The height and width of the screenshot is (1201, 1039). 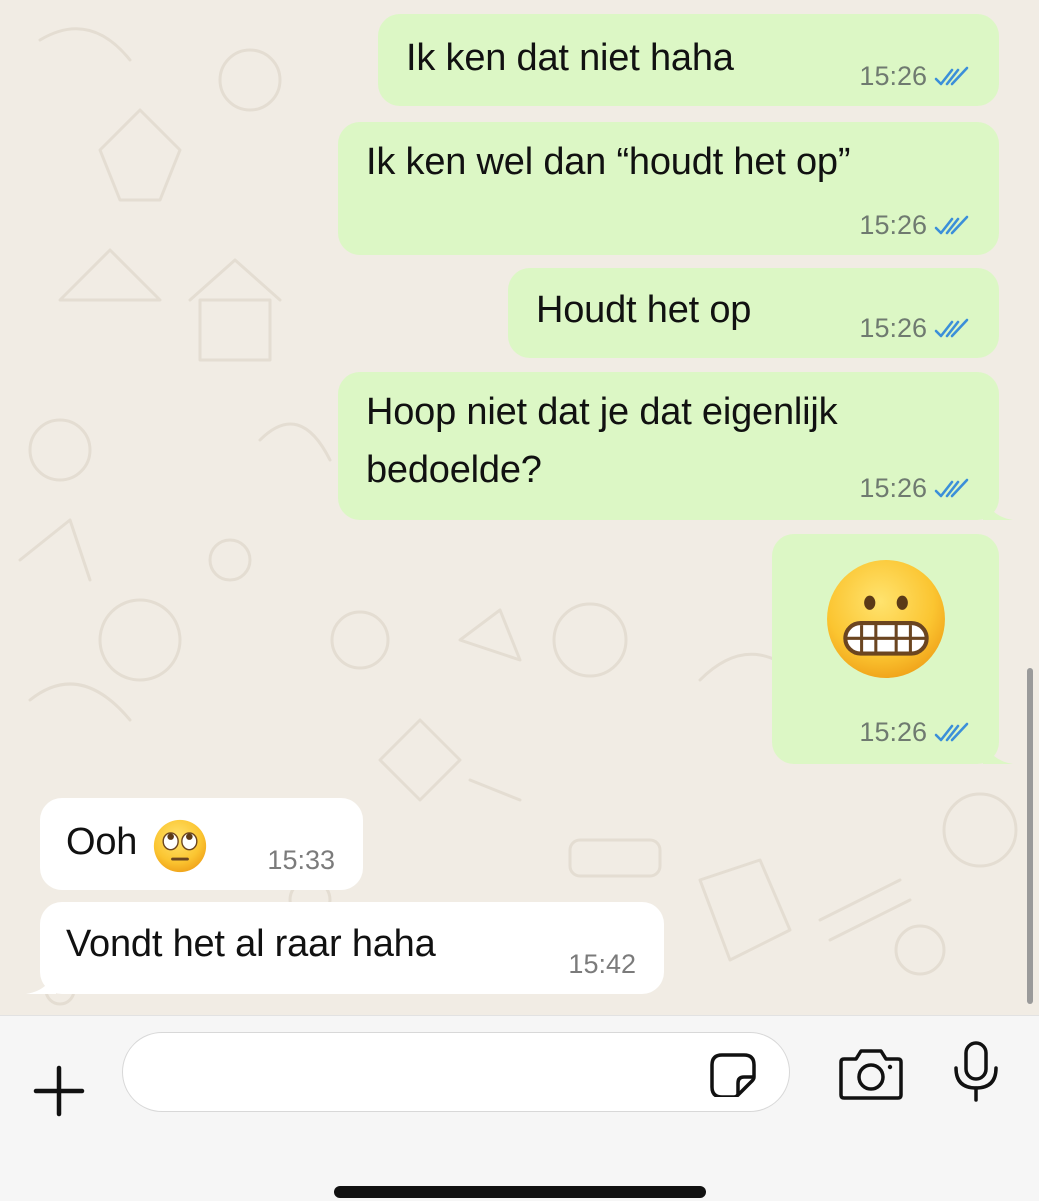 I want to click on message-text-line-2: bedoelde?, so click(x=454, y=470).